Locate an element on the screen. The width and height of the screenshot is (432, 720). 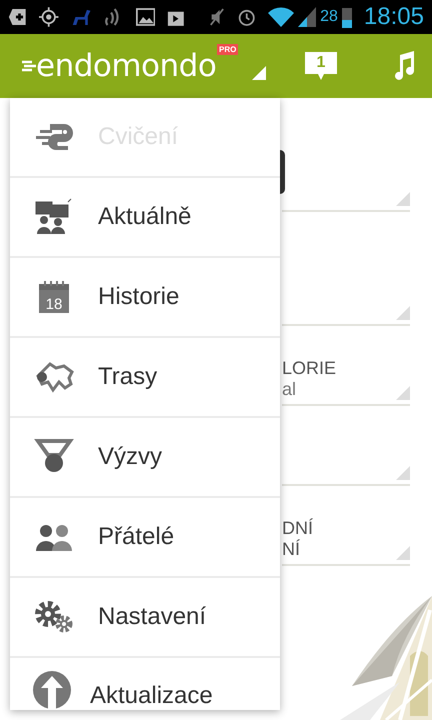
calendar-day: 18 is located at coordinates (54, 304).